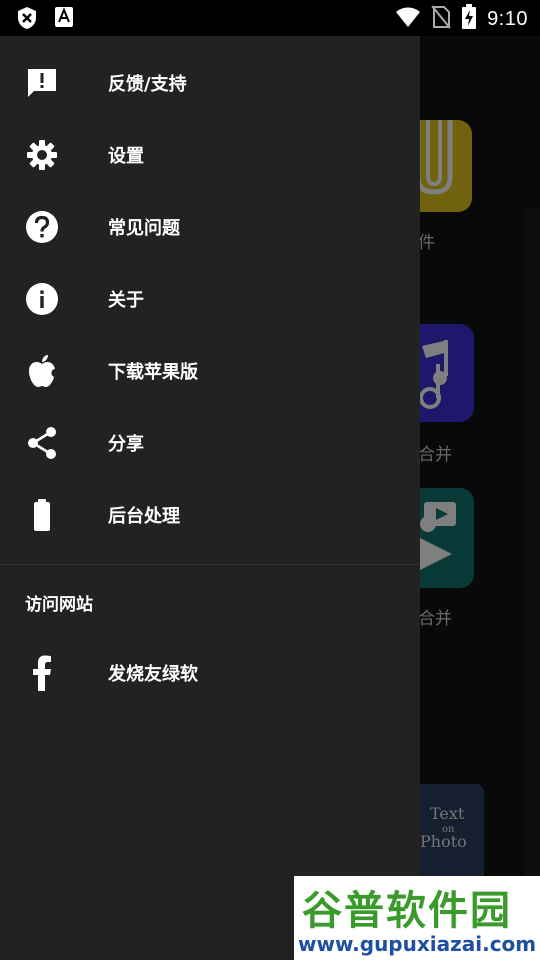  Describe the element at coordinates (507, 18) in the screenshot. I see `clock: 9:10` at that location.